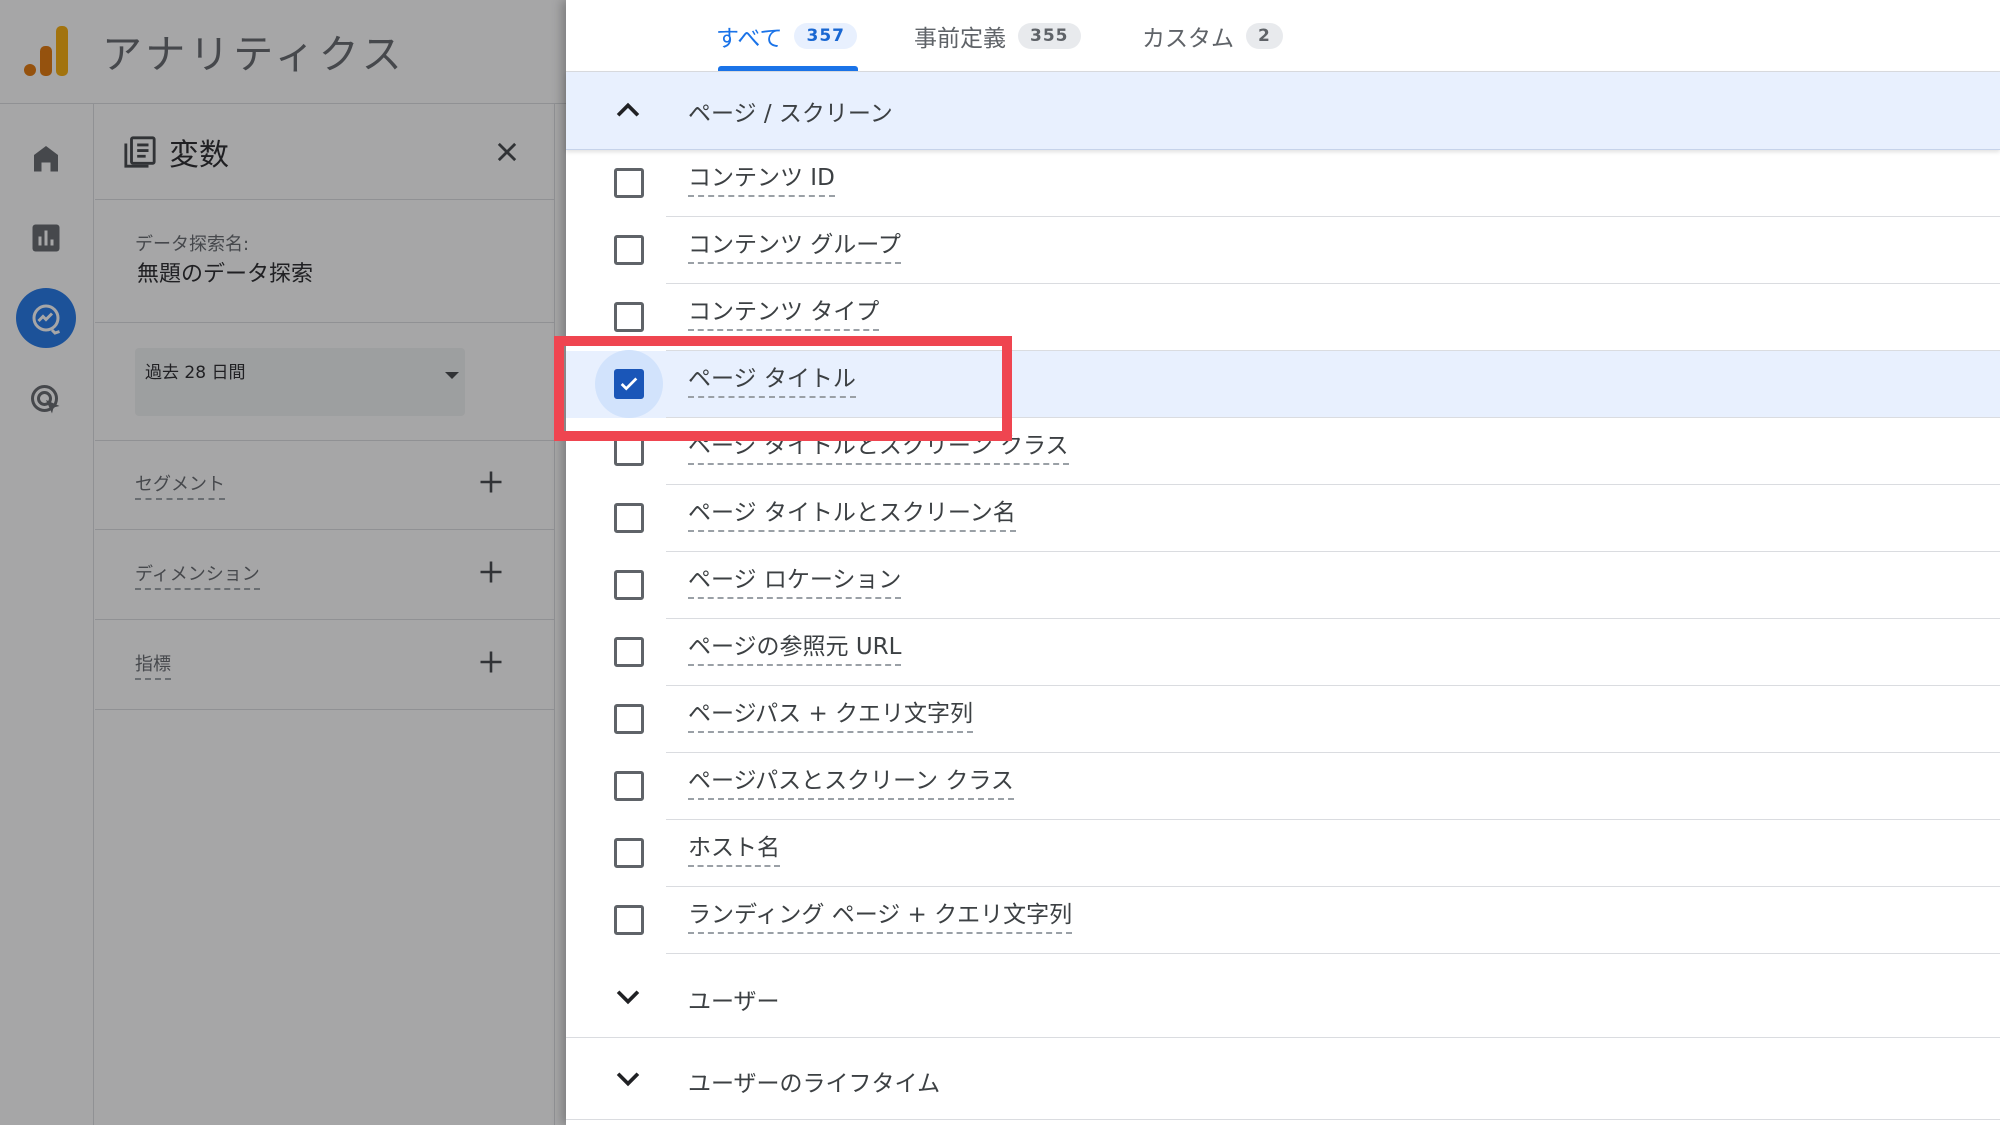  I want to click on tab-bar: すべて 357 事前定義 355 カスタム 2, so click(1283, 36).